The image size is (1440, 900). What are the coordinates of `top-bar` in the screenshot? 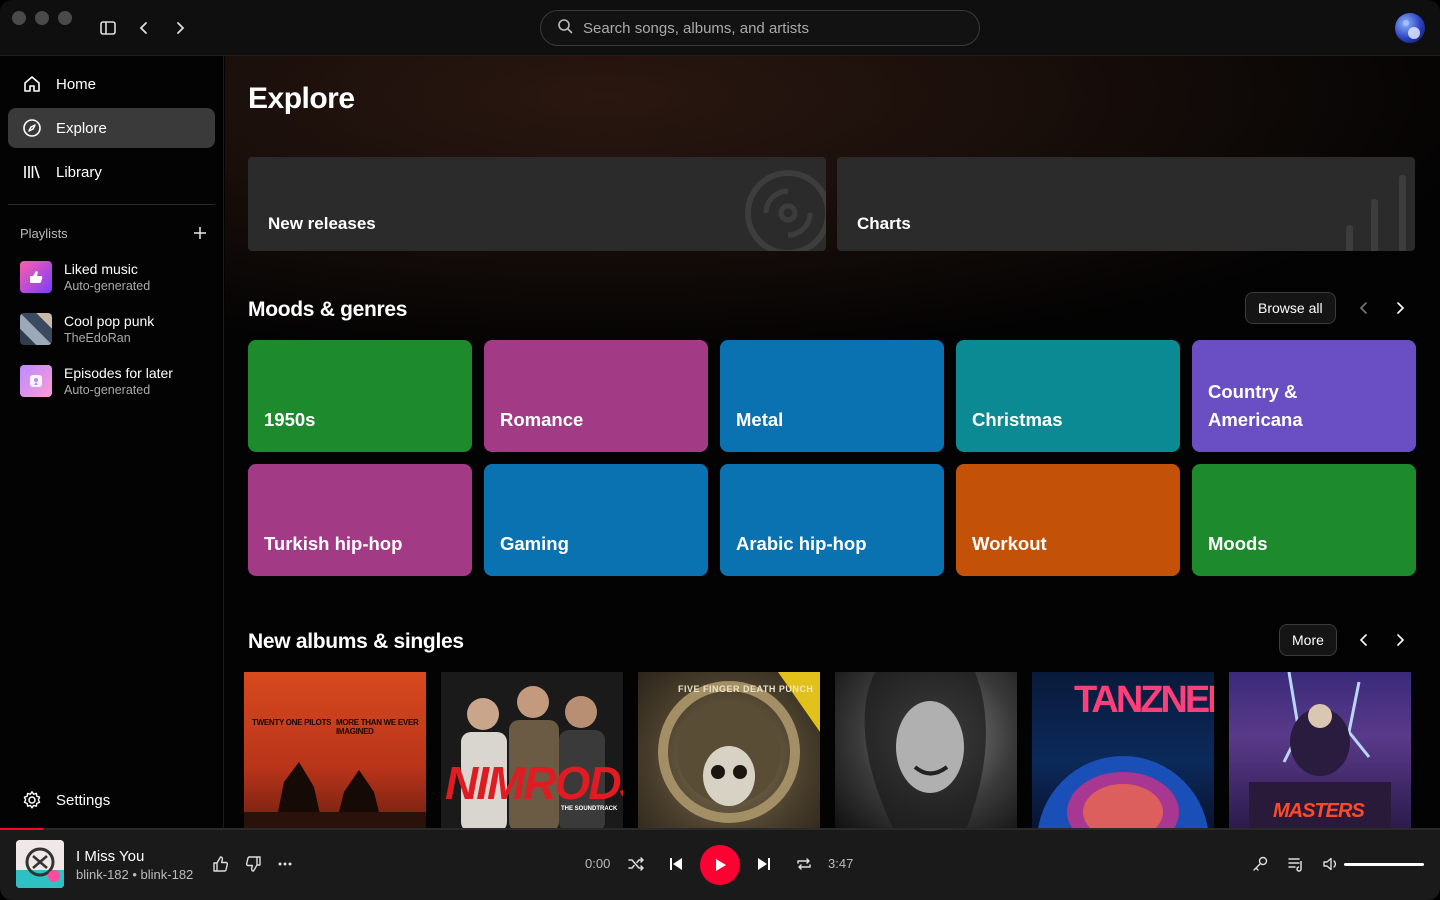 It's located at (720, 28).